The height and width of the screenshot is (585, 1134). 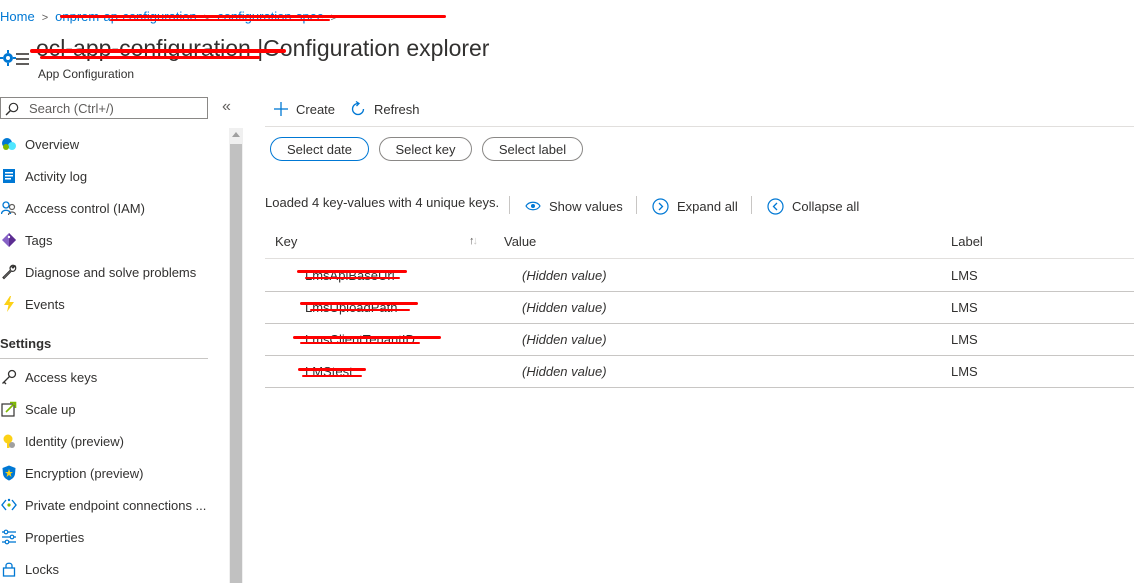 What do you see at coordinates (699, 275) in the screenshot?
I see `table-row: LmsApiBaseUrl (Hidden value) LMS` at bounding box center [699, 275].